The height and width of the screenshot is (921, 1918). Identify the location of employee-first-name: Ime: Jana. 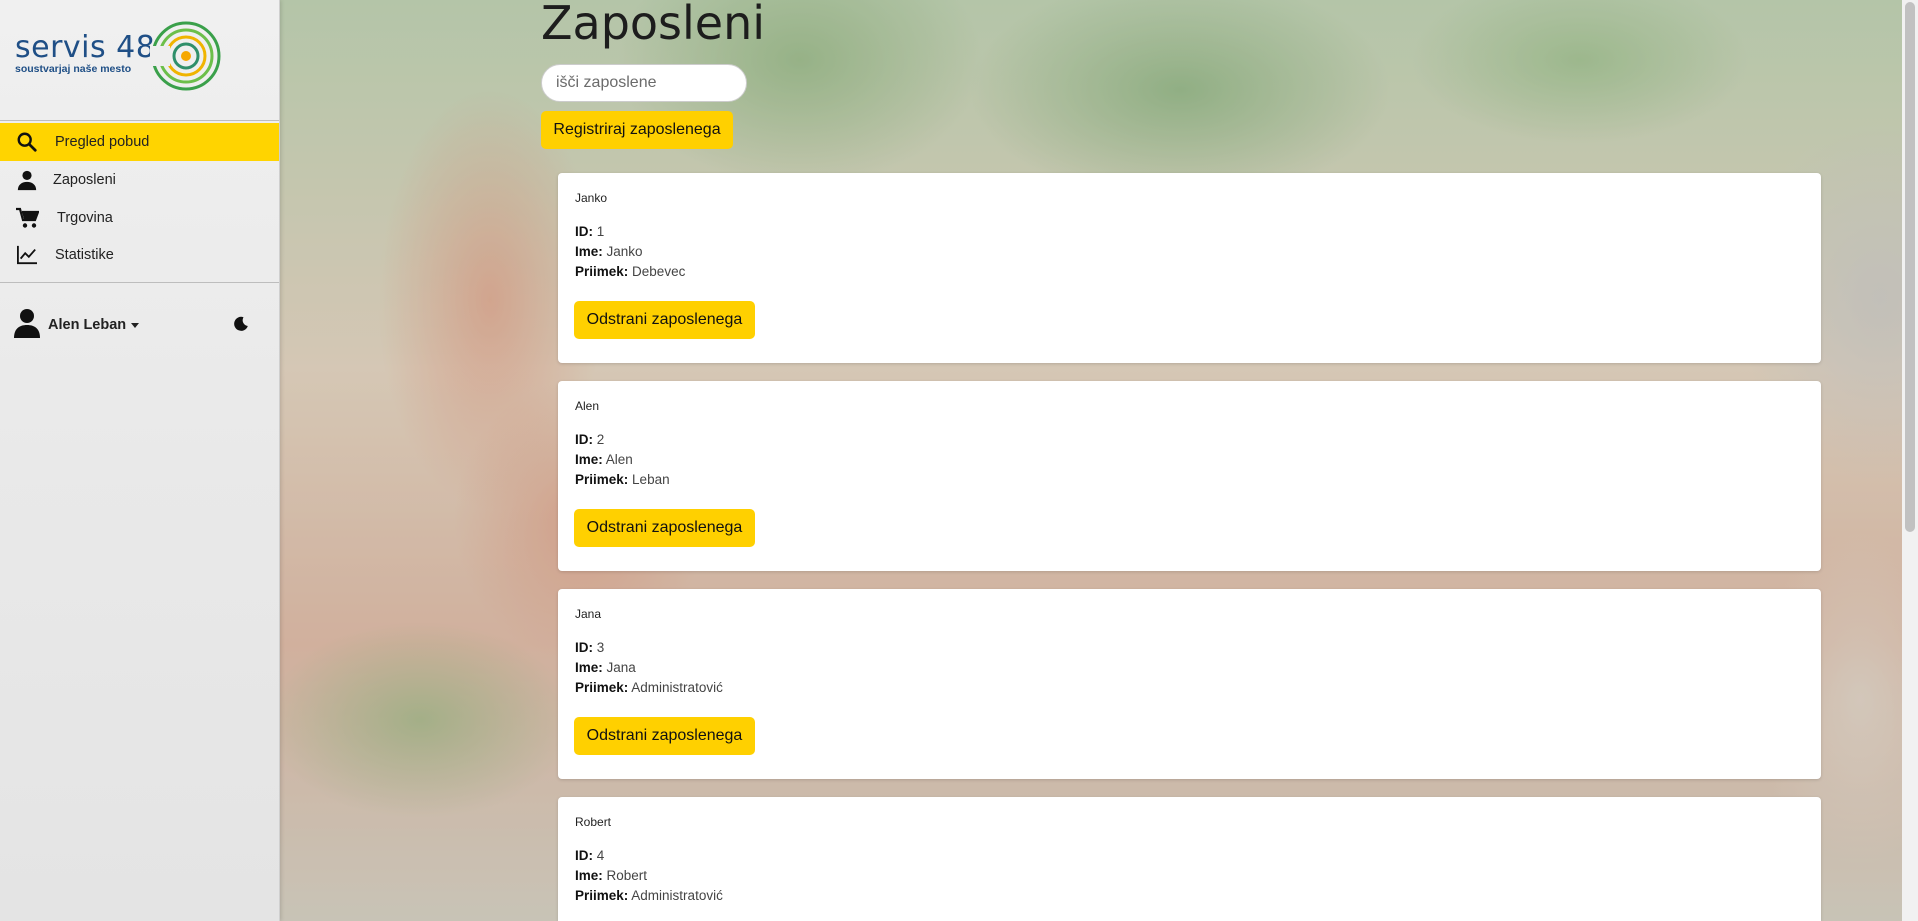
(605, 667).